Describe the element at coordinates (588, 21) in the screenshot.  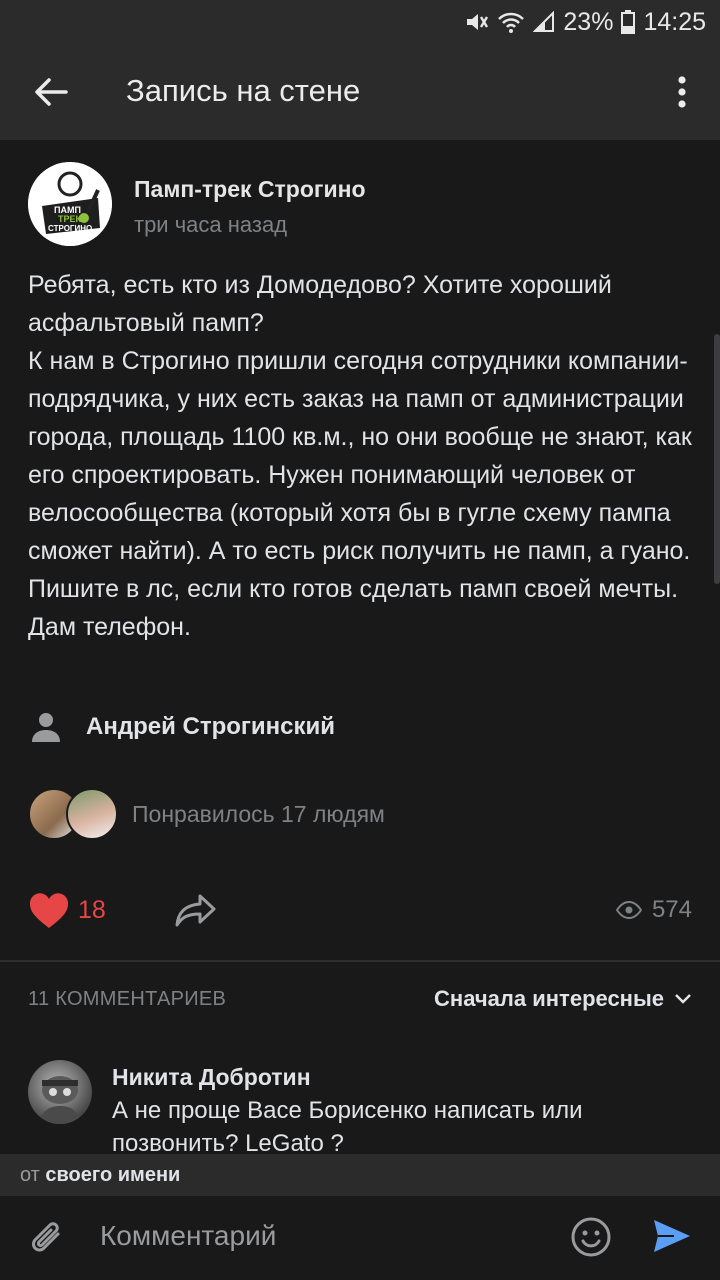
I see `battery-percent: 23%` at that location.